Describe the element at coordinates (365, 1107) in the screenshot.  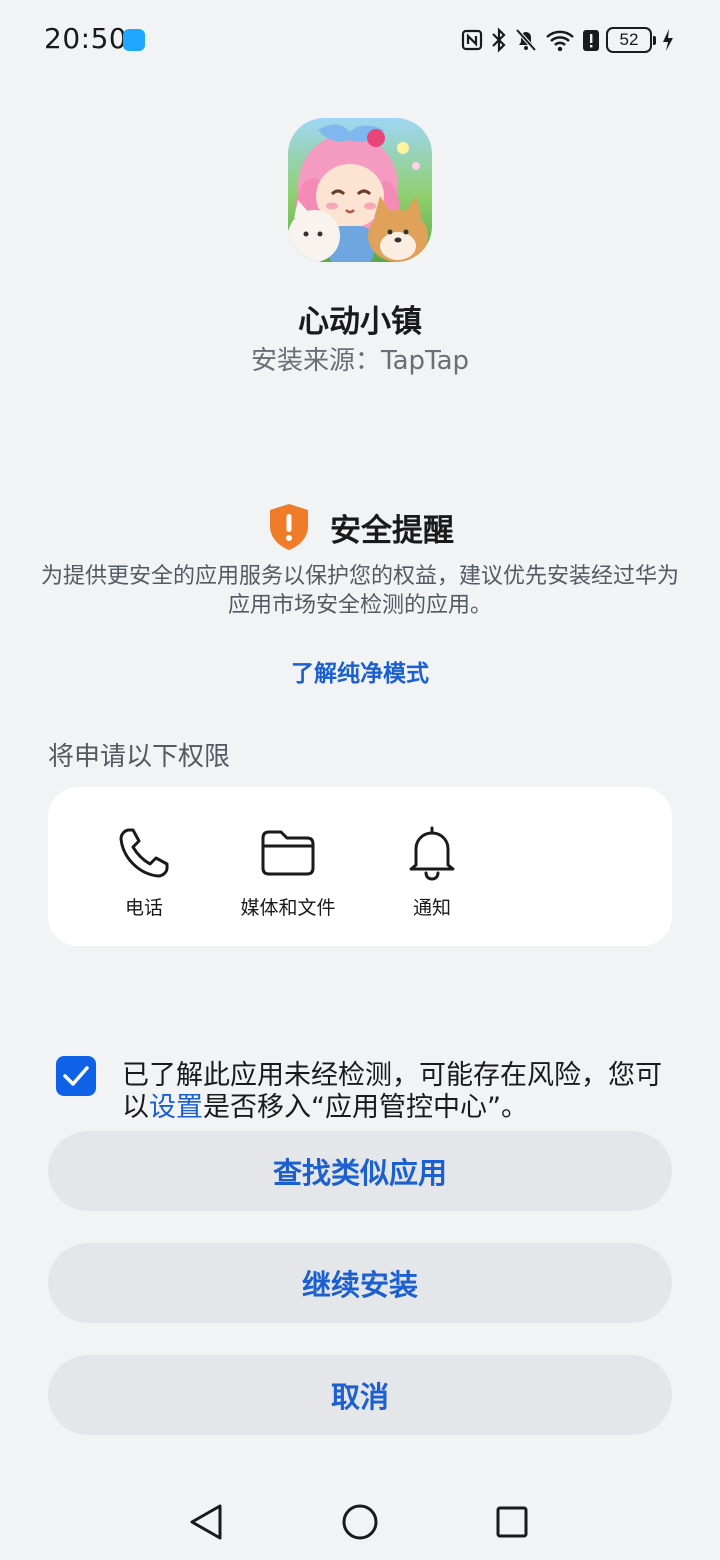
I see `acknowledge-text-after: 是否移入“应用管控中心”。` at that location.